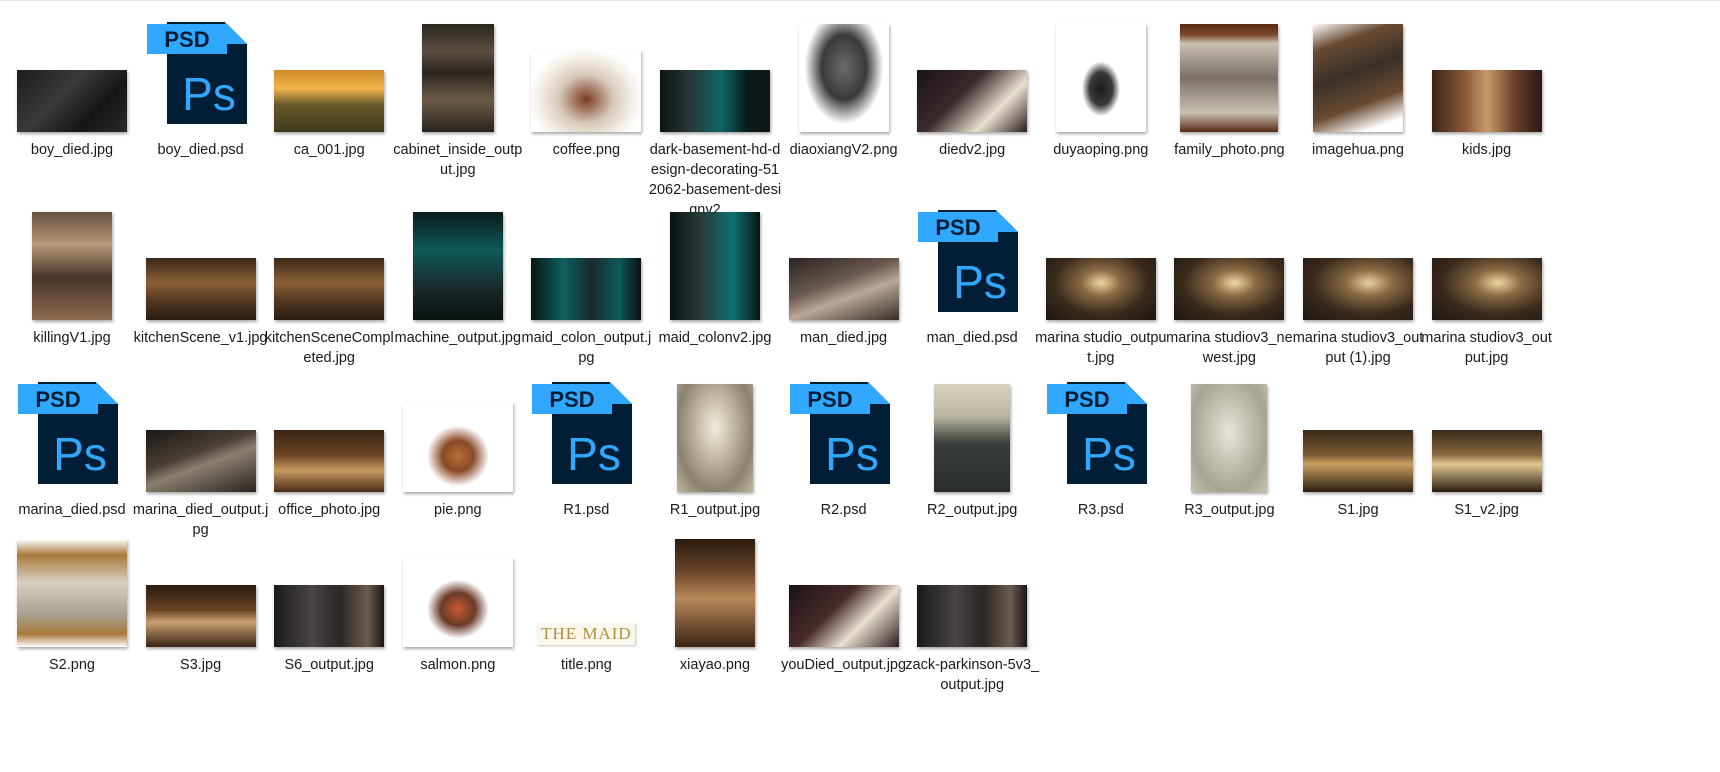  What do you see at coordinates (715, 630) in the screenshot?
I see `file-item: xiayao.png` at bounding box center [715, 630].